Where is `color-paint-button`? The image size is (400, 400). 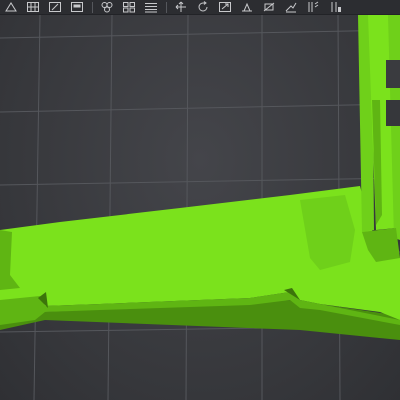 color-paint-button is located at coordinates (335, 7).